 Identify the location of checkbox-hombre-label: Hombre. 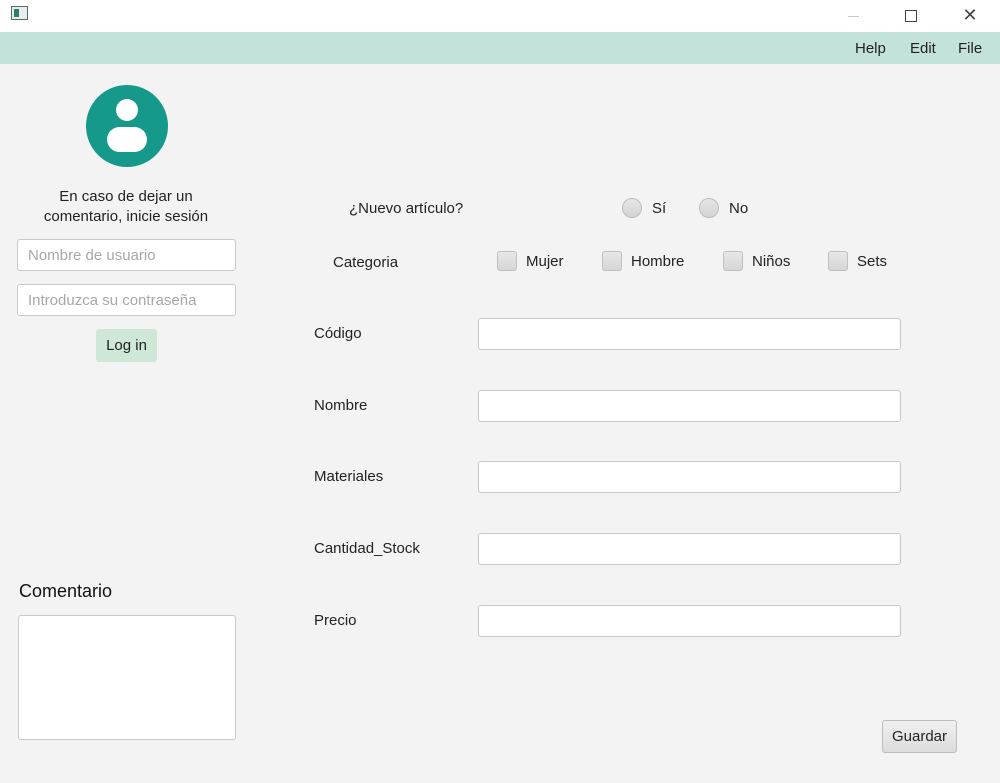
(658, 261).